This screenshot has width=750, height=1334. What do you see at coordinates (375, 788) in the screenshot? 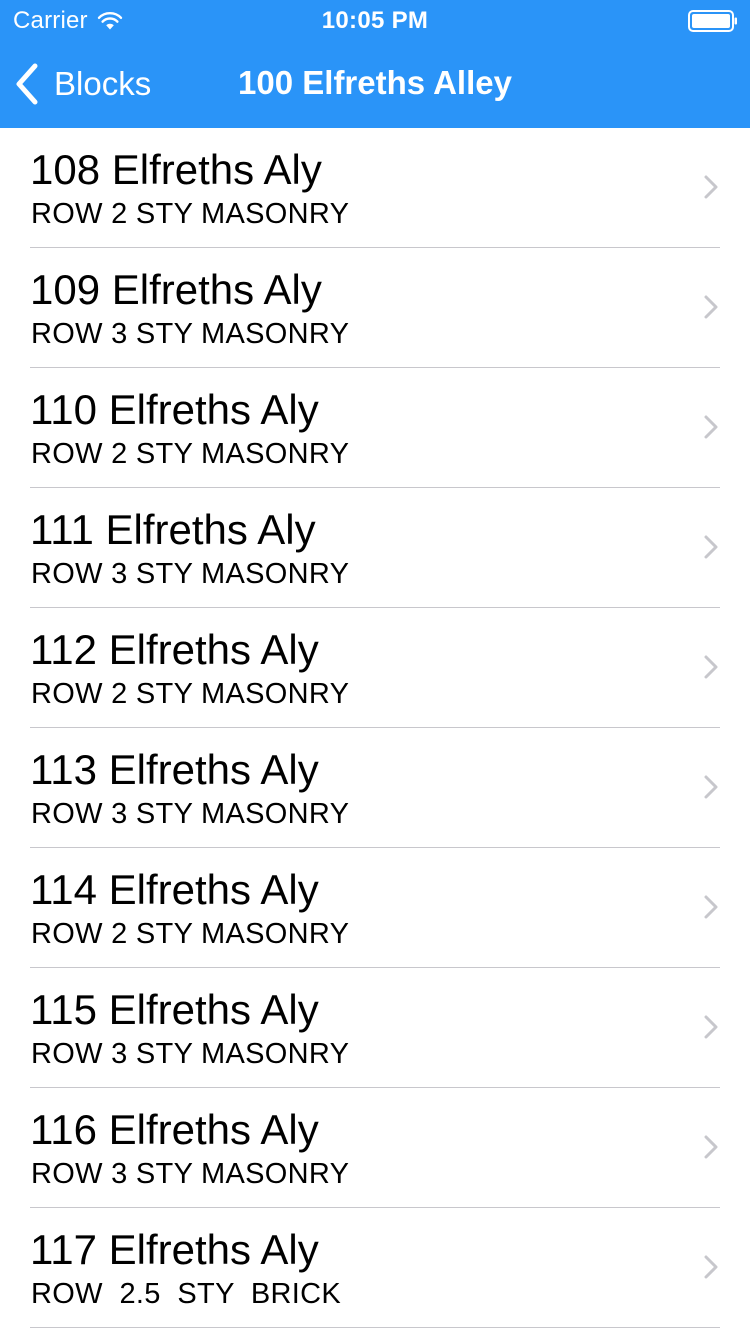
I see `list-item: 113 Elfreths Aly ROW 3 STY MASONRY` at bounding box center [375, 788].